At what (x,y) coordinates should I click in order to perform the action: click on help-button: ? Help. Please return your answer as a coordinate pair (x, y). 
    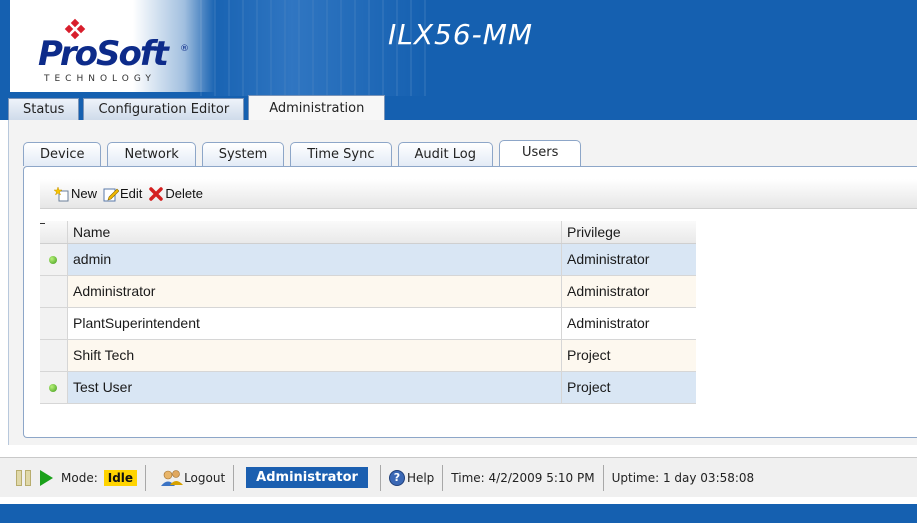
    Looking at the image, I should click on (411, 477).